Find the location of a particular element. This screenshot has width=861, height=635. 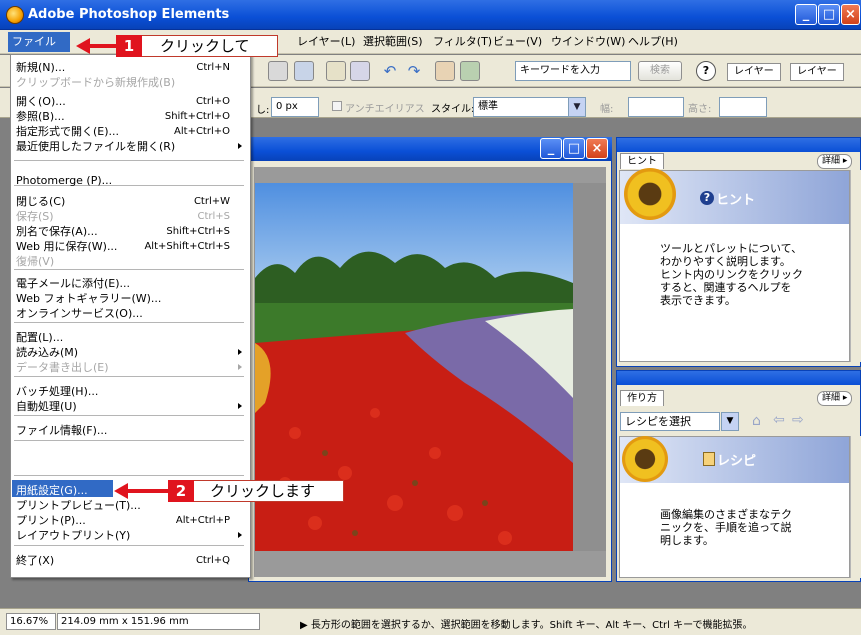

hint-scrollbar is located at coordinates (855, 266).